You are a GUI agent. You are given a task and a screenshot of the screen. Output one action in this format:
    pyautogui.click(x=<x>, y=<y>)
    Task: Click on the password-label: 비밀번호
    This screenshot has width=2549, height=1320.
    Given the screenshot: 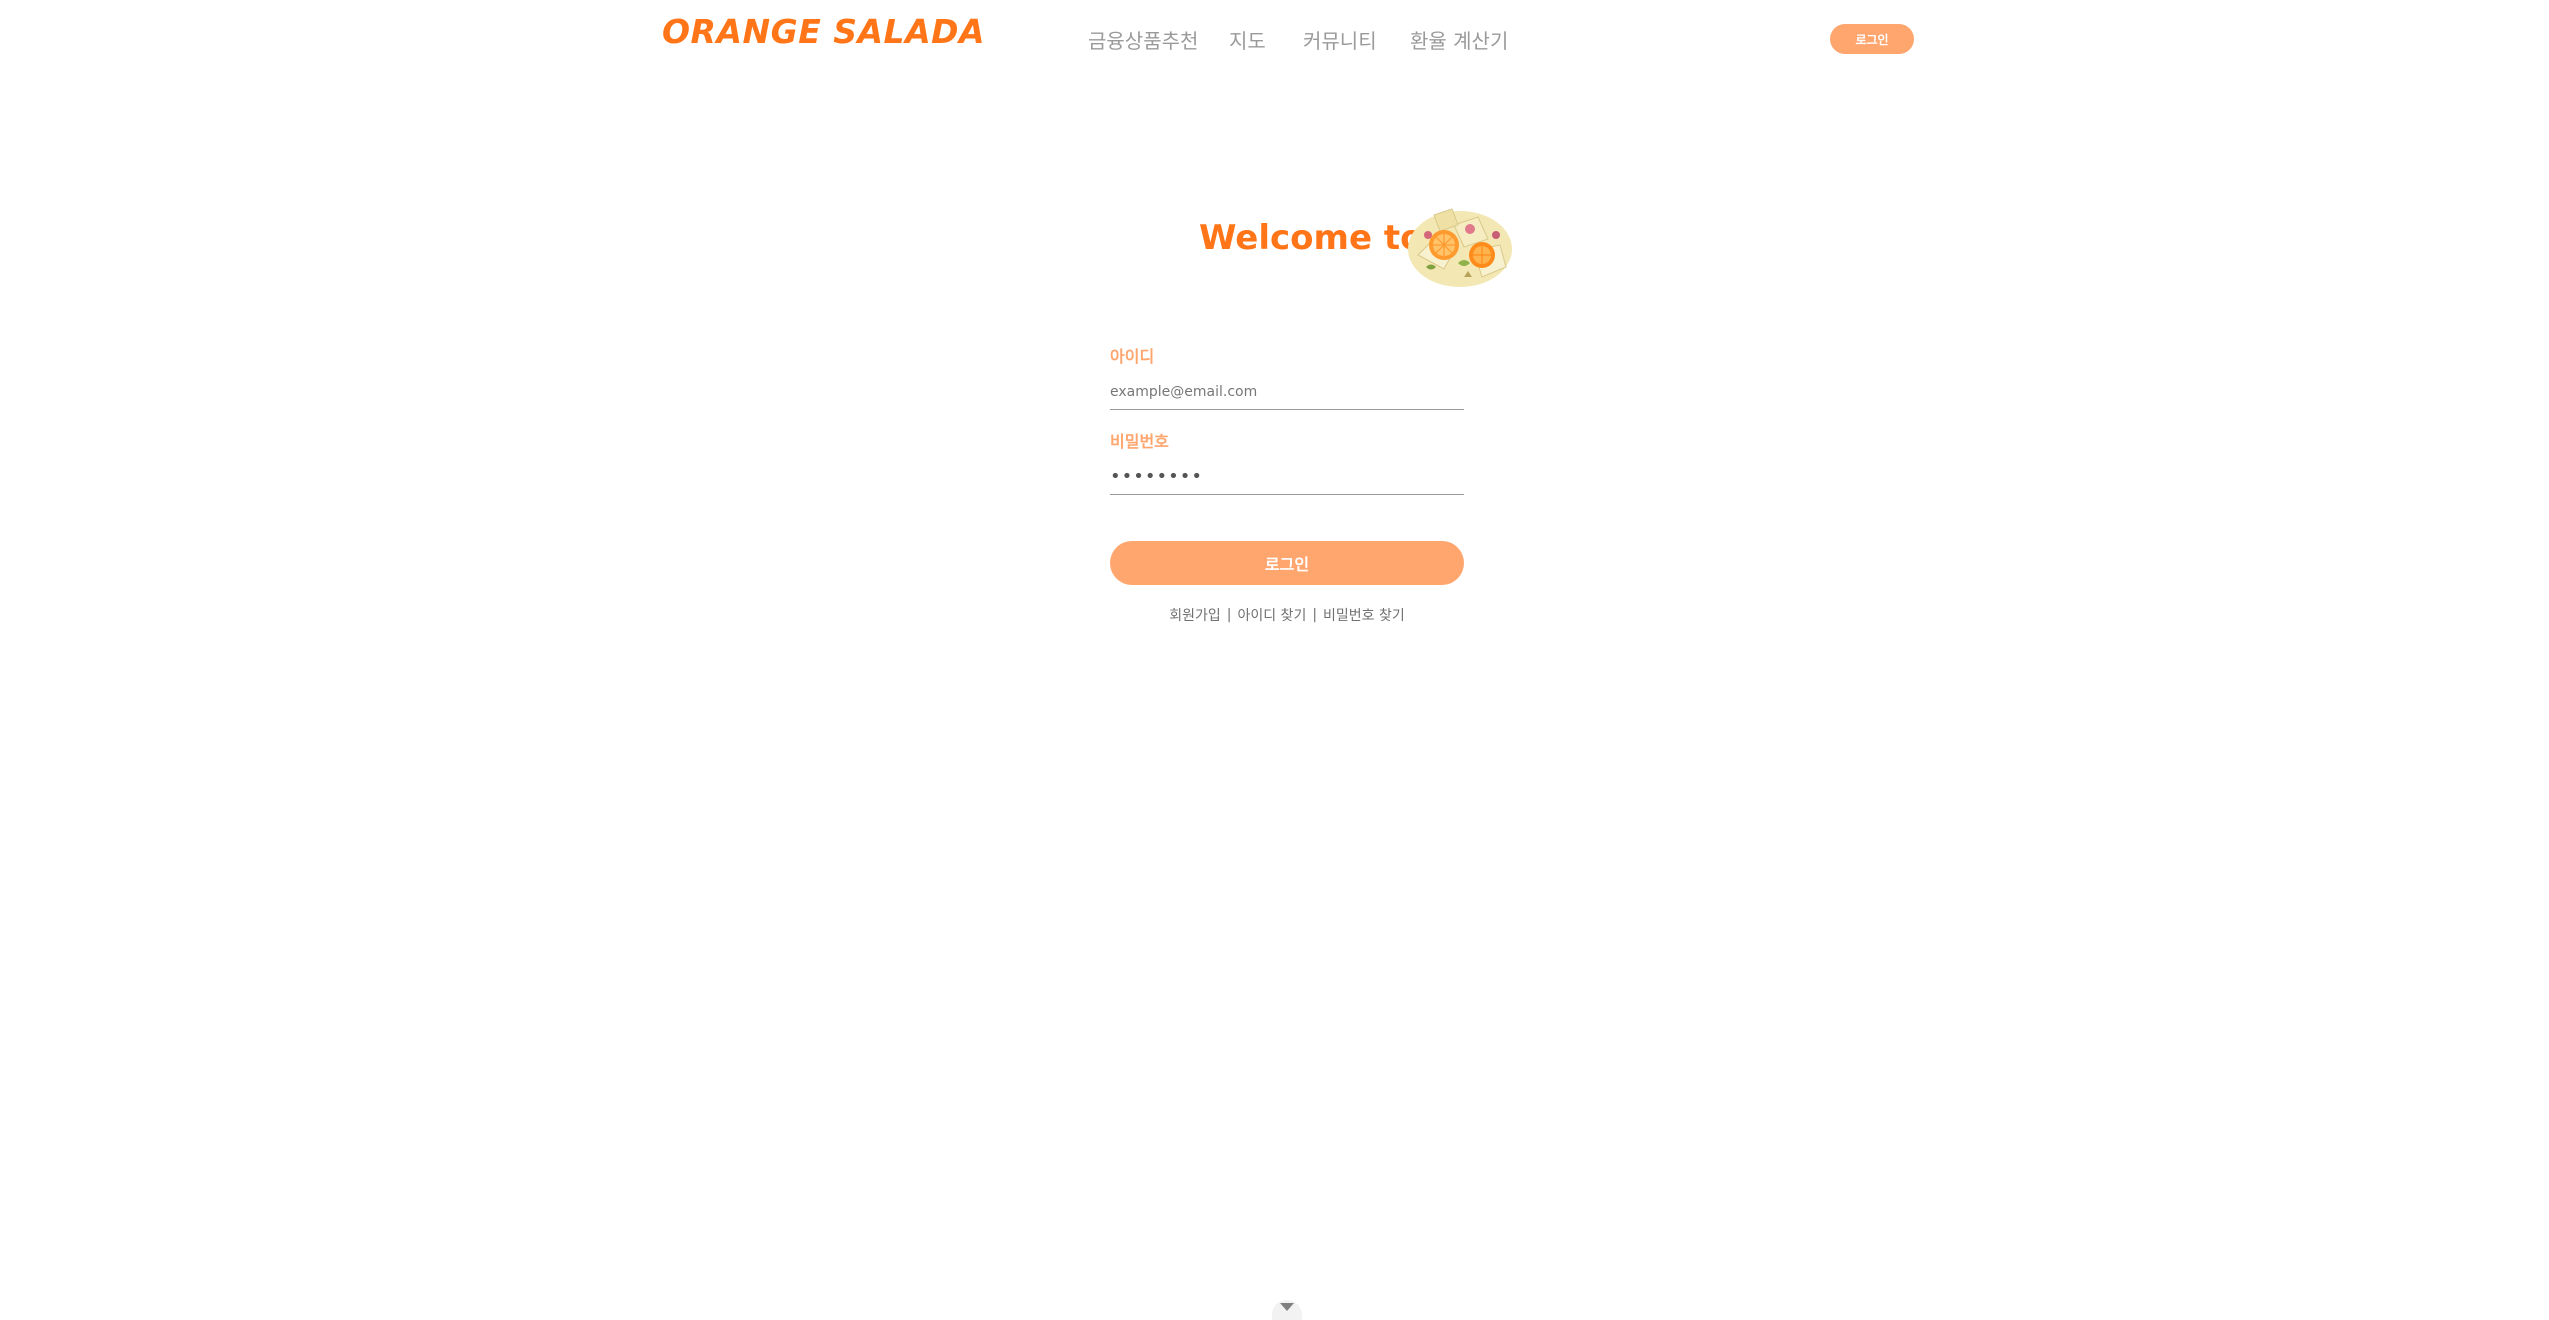 What is the action you would take?
    pyautogui.click(x=1139, y=441)
    